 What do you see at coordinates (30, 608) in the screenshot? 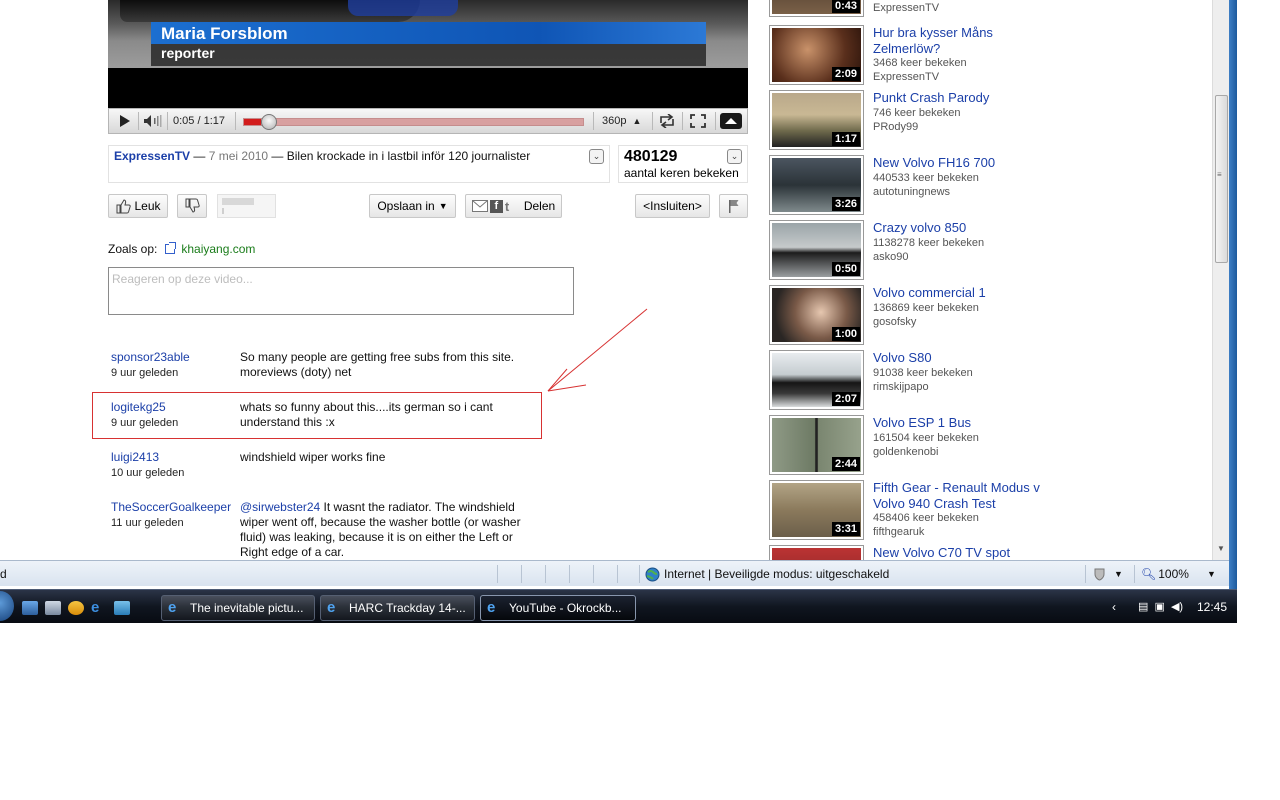
I see `show-desktop-icon` at bounding box center [30, 608].